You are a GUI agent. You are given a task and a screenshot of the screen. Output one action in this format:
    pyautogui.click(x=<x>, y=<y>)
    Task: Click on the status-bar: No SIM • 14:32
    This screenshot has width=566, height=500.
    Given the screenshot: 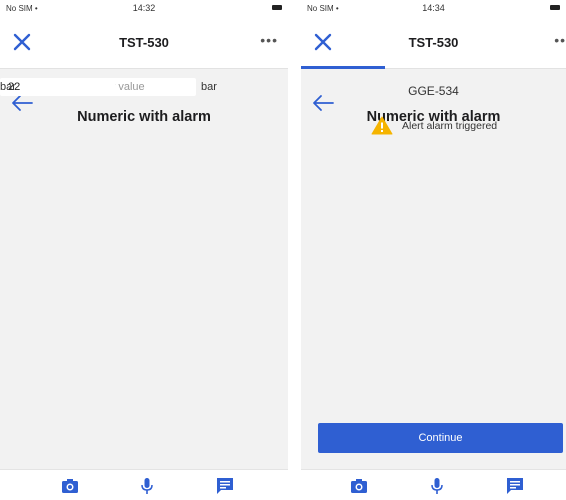 What is the action you would take?
    pyautogui.click(x=144, y=9)
    